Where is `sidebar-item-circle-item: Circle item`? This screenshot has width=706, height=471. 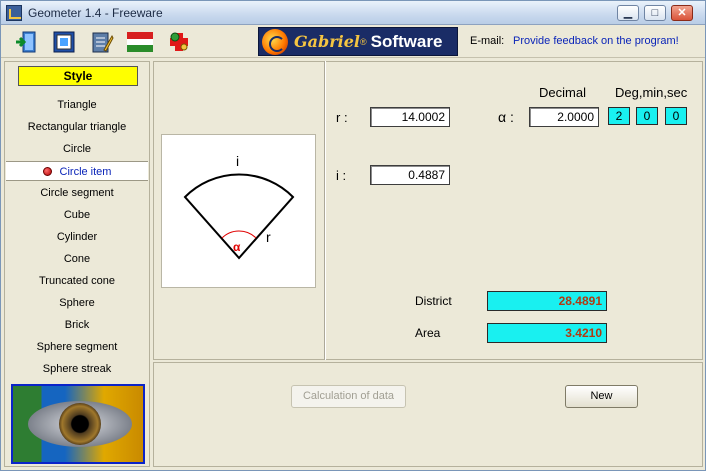 sidebar-item-circle-item: Circle item is located at coordinates (77, 171).